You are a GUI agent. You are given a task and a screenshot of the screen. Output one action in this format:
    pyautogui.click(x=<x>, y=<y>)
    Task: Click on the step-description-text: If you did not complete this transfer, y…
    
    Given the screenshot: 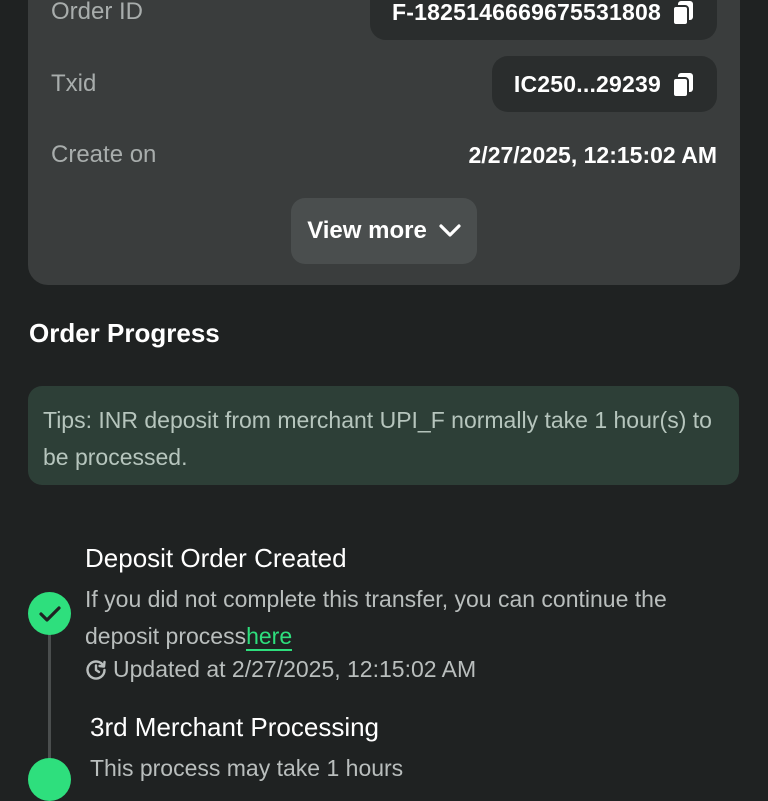 What is the action you would take?
    pyautogui.click(x=376, y=617)
    